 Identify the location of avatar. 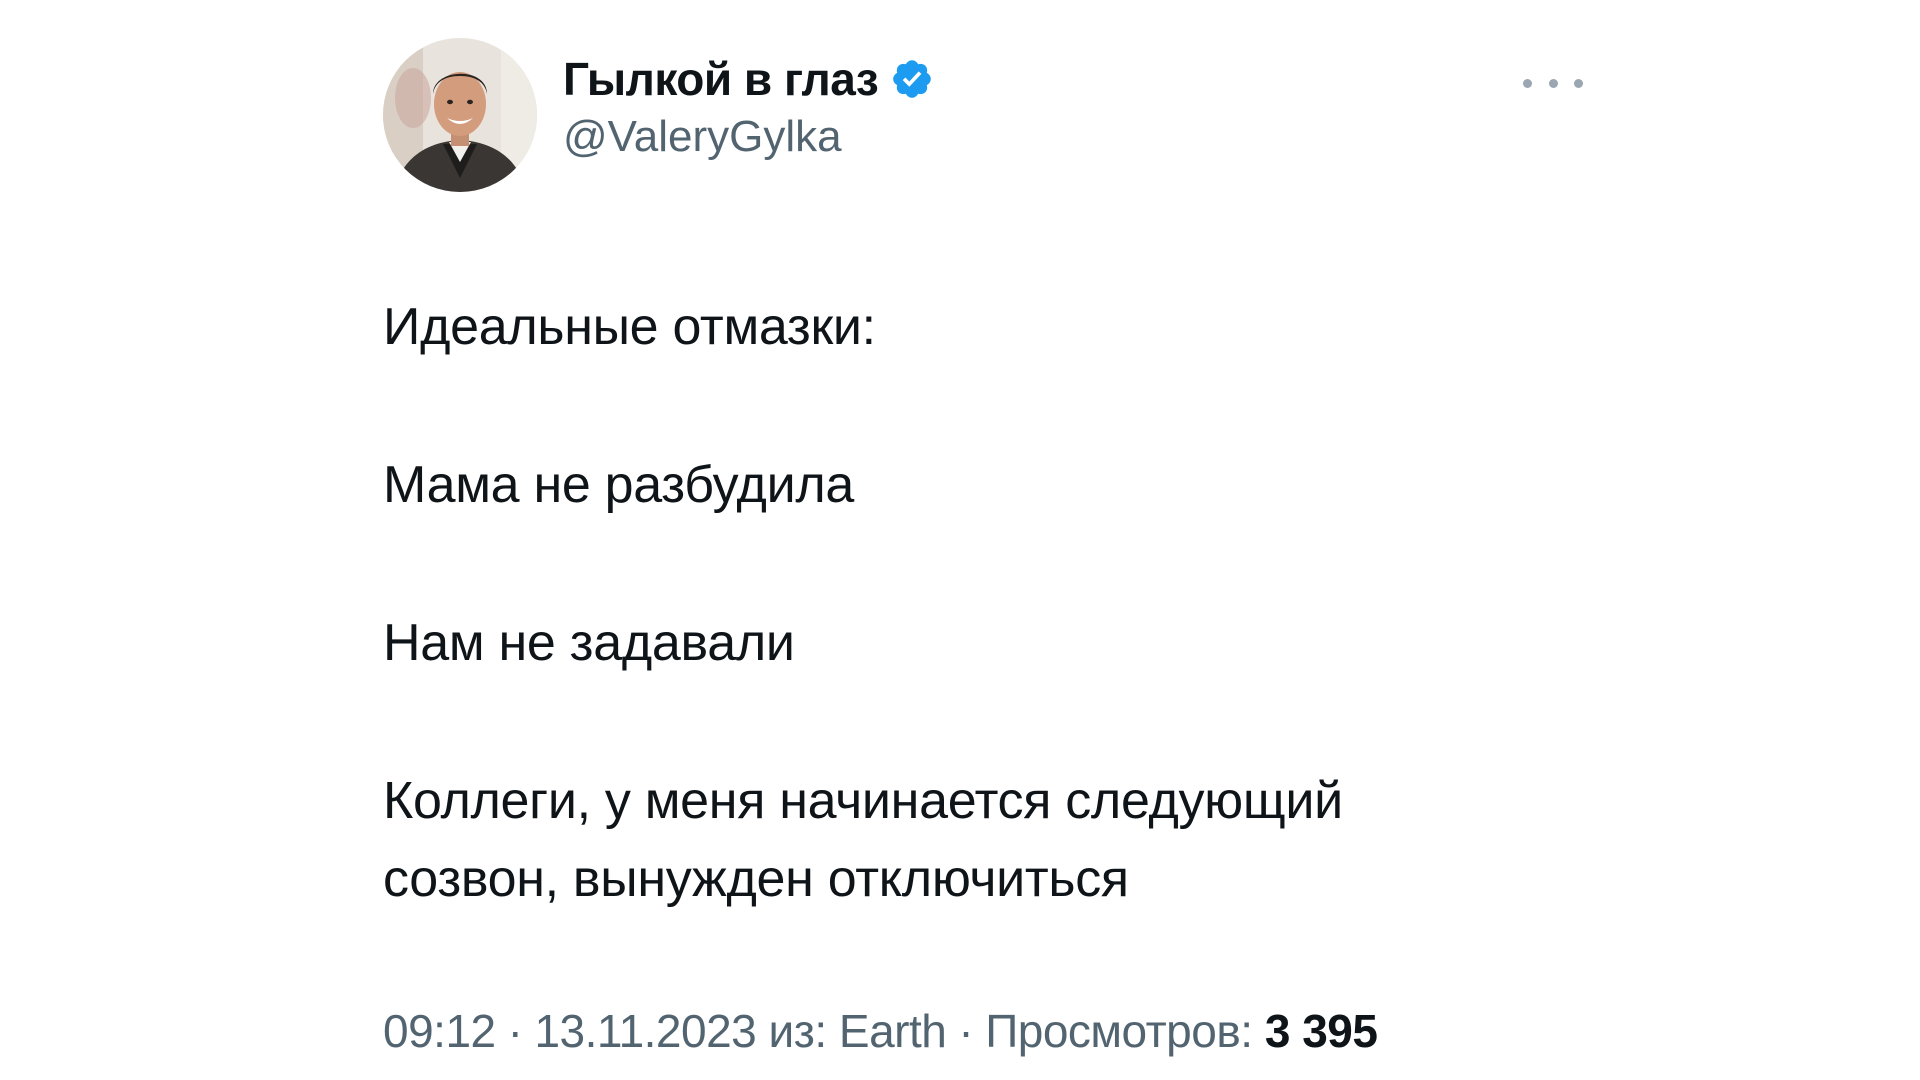
(460, 115).